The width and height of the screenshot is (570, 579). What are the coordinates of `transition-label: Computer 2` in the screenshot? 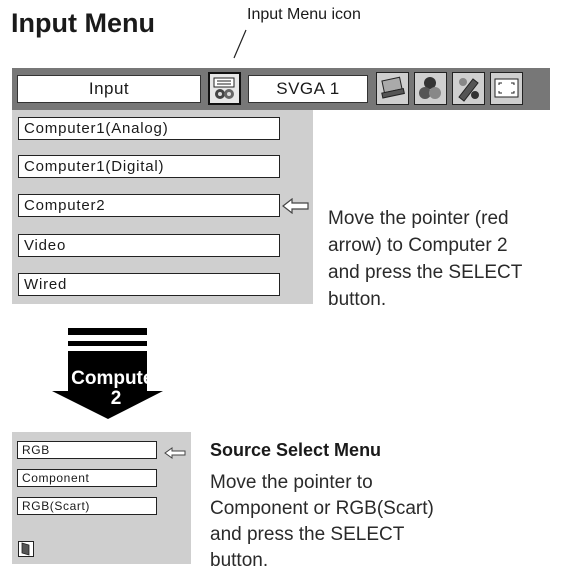 It's located at (116, 388).